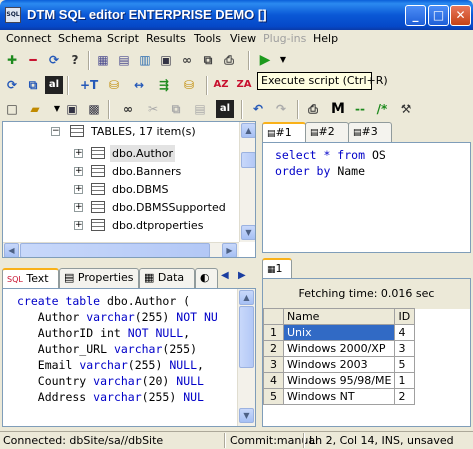 The image size is (473, 449). Describe the element at coordinates (140, 189) in the screenshot. I see `tree-item-dbms: dbo.DBMS` at that location.